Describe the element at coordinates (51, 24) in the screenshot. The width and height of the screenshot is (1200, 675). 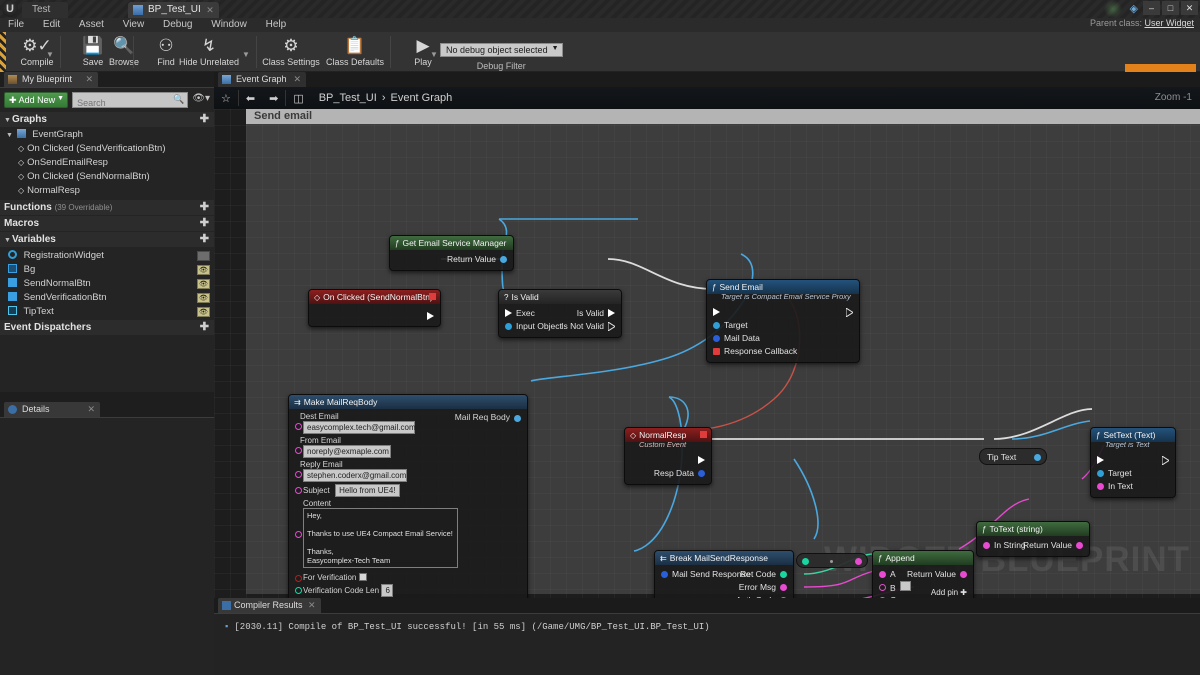
I see `menu-item-edit: Edit` at that location.